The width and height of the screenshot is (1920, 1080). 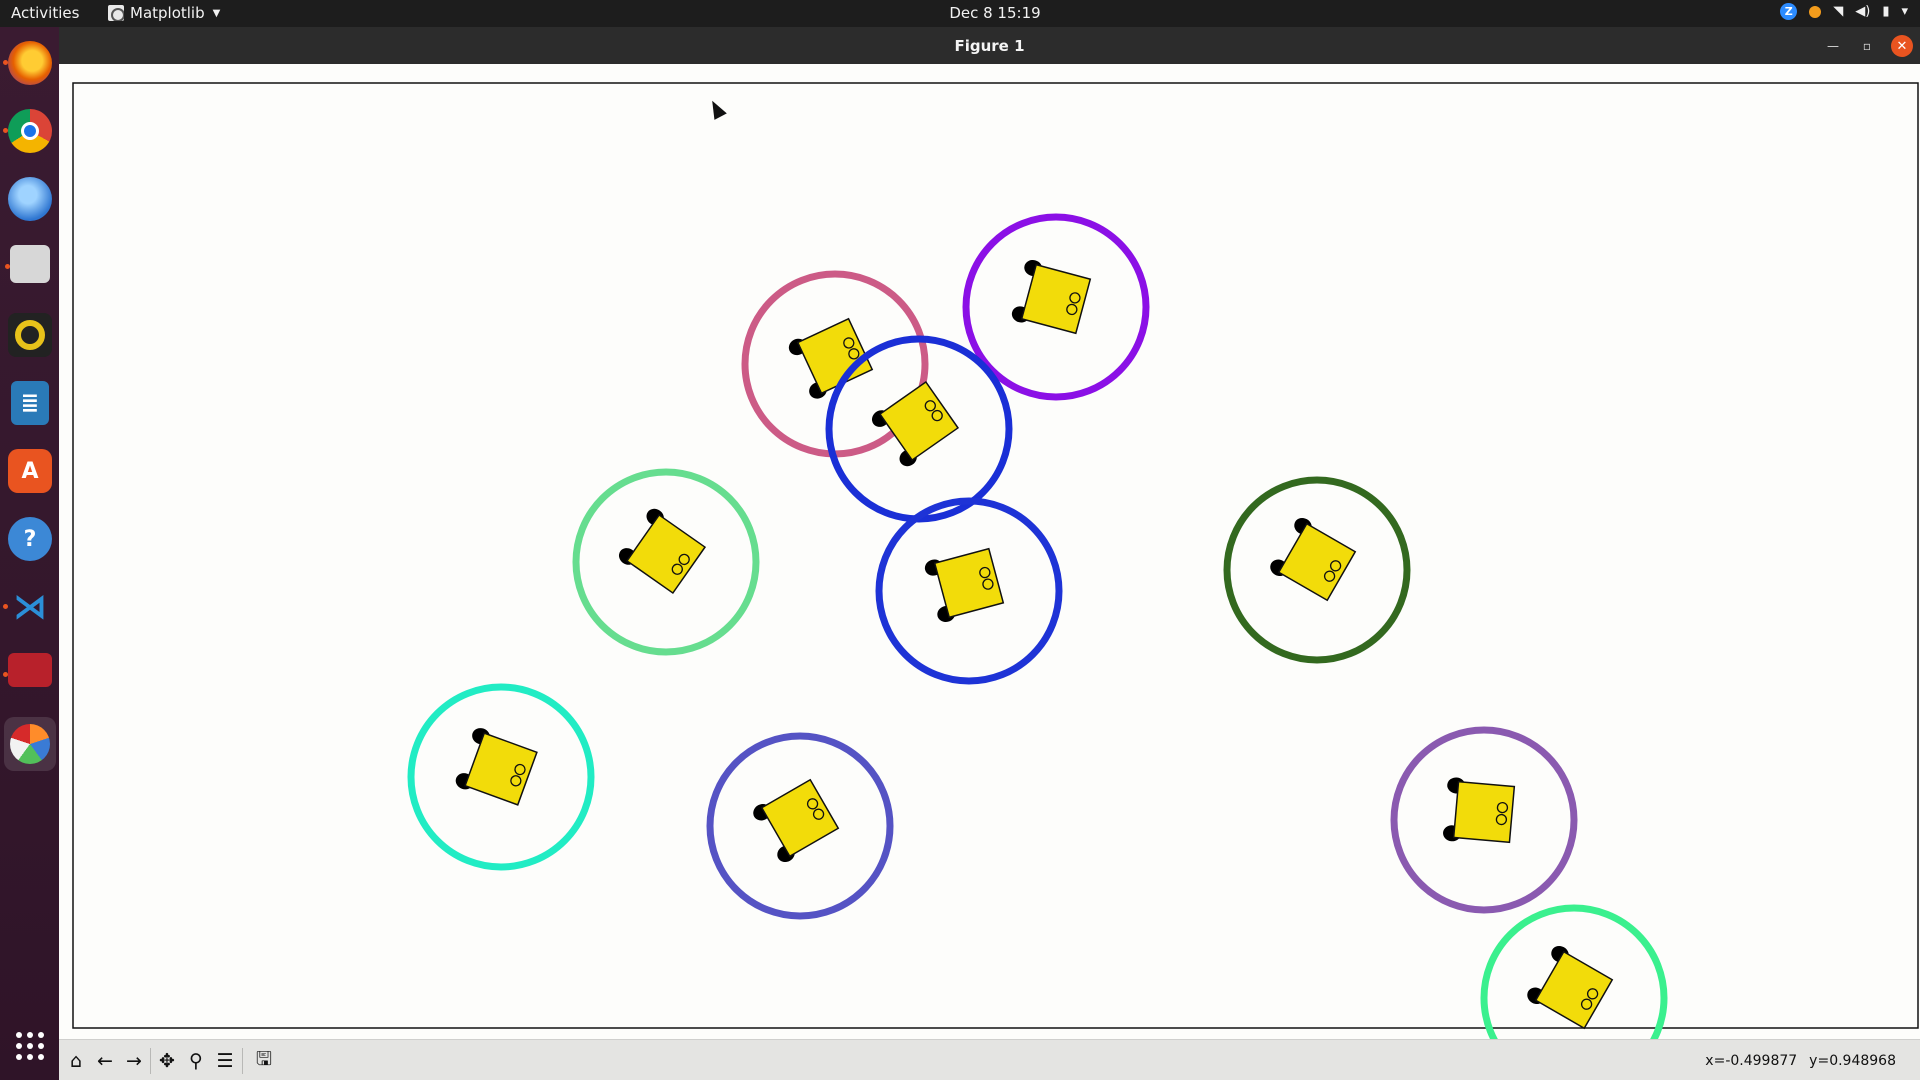 I want to click on vscode-icon: ⋊, so click(x=27, y=607).